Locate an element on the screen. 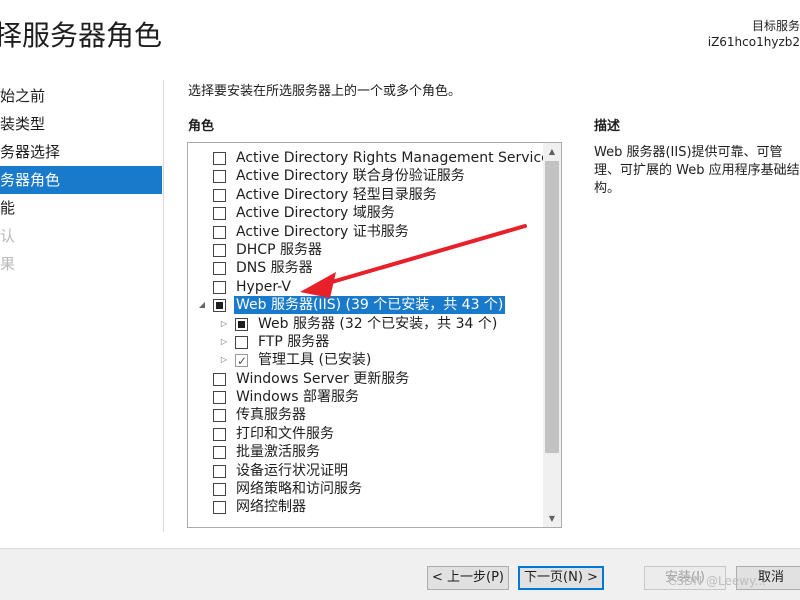 The image size is (800, 600). role-label: Active Directory 联合身份验证服务 is located at coordinates (350, 176).